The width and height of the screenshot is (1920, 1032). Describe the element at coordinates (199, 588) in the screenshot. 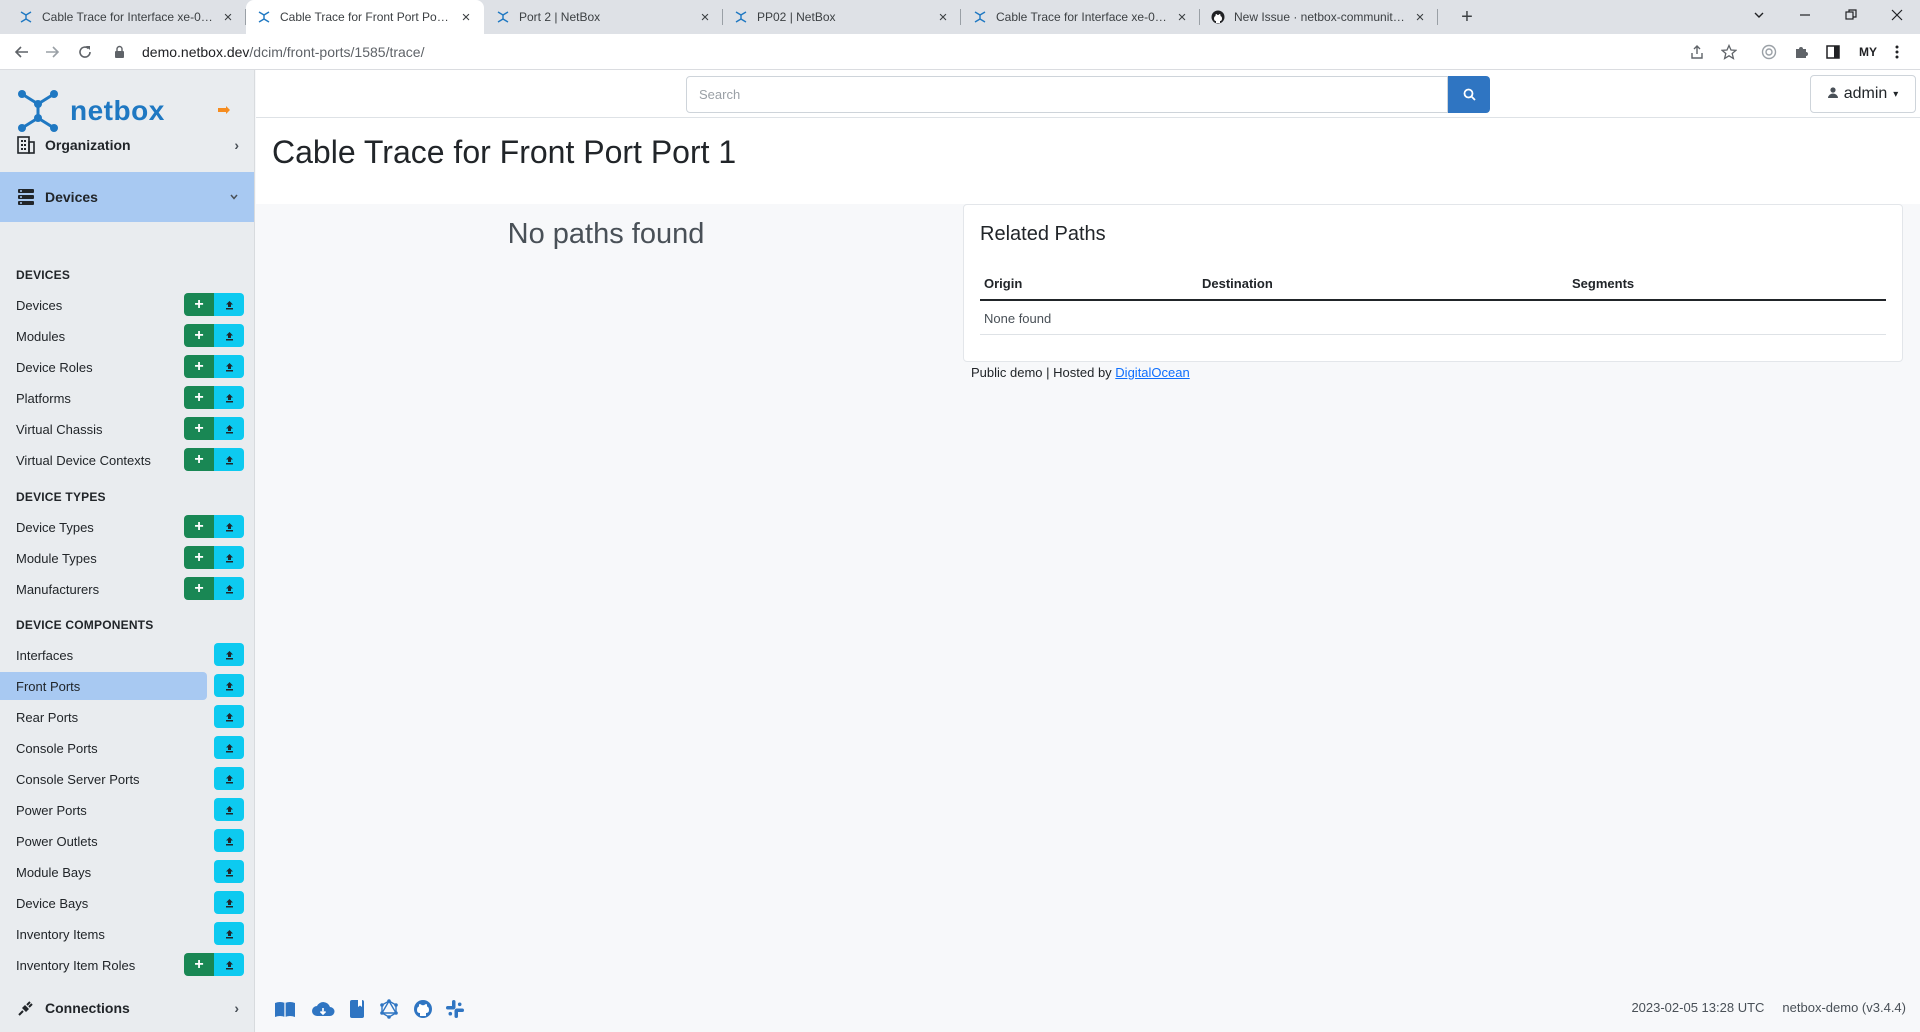

I see `add-manufacturers-button: +` at that location.